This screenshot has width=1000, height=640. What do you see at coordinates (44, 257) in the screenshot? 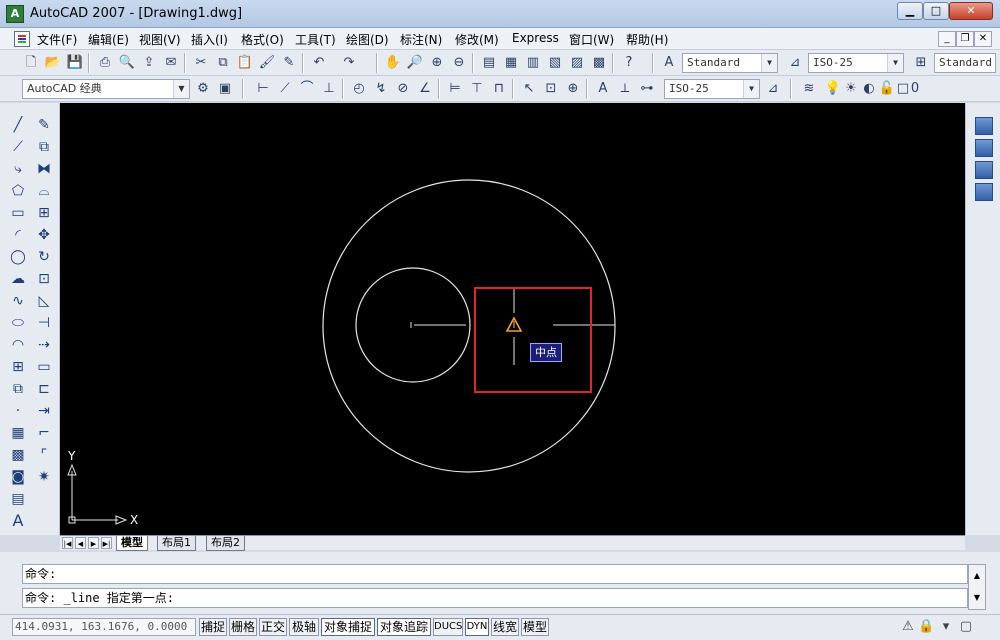
I see `rotate-icon: ↻` at bounding box center [44, 257].